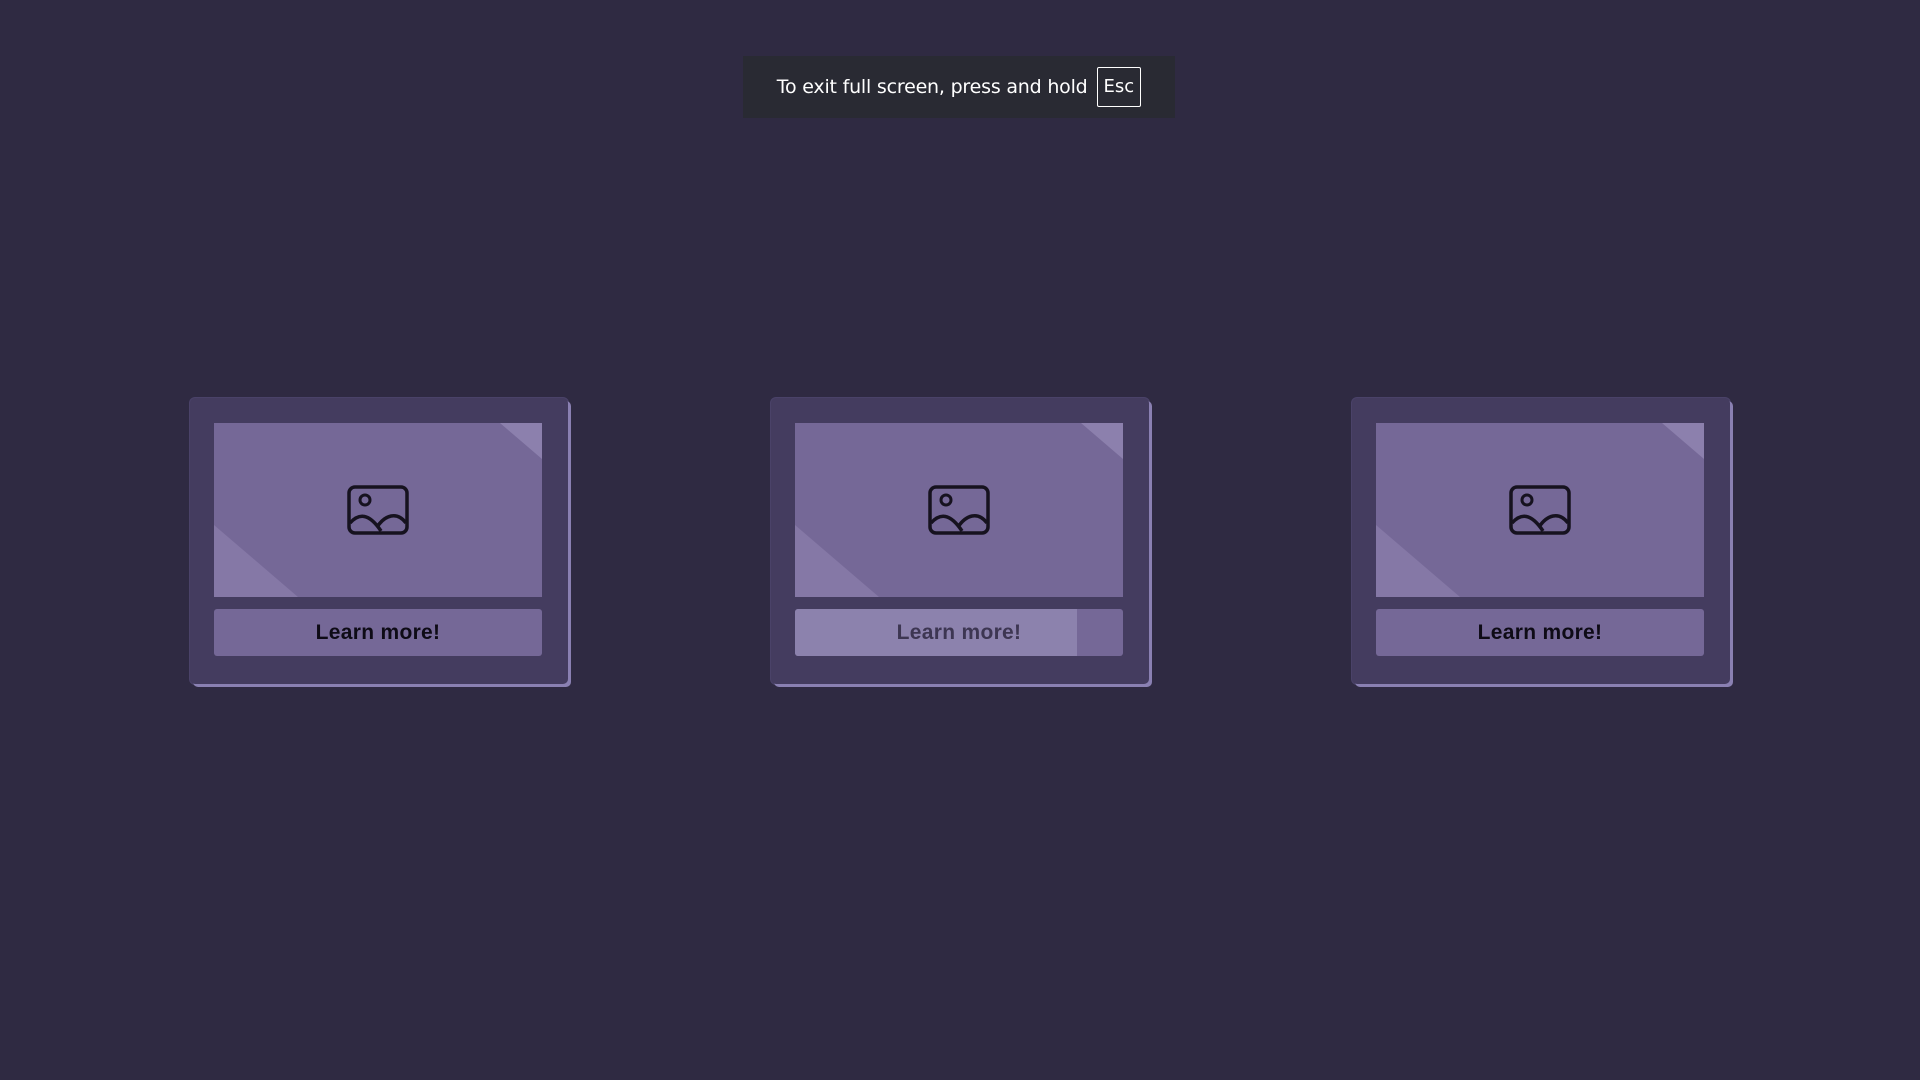  What do you see at coordinates (1119, 87) in the screenshot?
I see `esc-key-badge: Esc` at bounding box center [1119, 87].